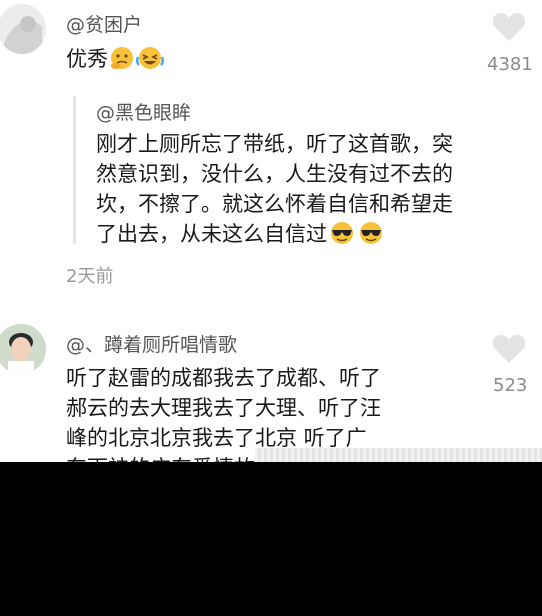 This screenshot has width=542, height=616. I want to click on comment-text-line: 郝云的去大理我去了大理、听了汪, so click(223, 408).